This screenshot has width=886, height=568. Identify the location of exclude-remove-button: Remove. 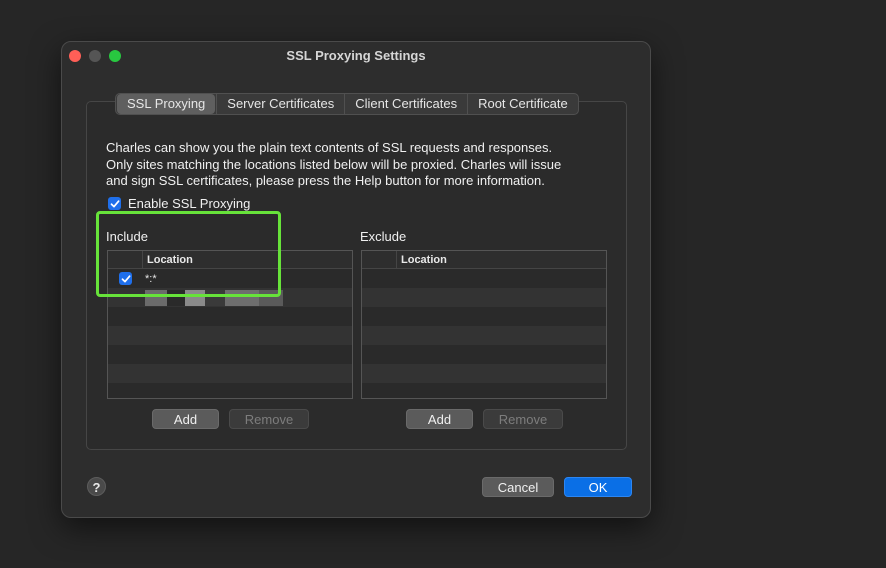
(523, 419).